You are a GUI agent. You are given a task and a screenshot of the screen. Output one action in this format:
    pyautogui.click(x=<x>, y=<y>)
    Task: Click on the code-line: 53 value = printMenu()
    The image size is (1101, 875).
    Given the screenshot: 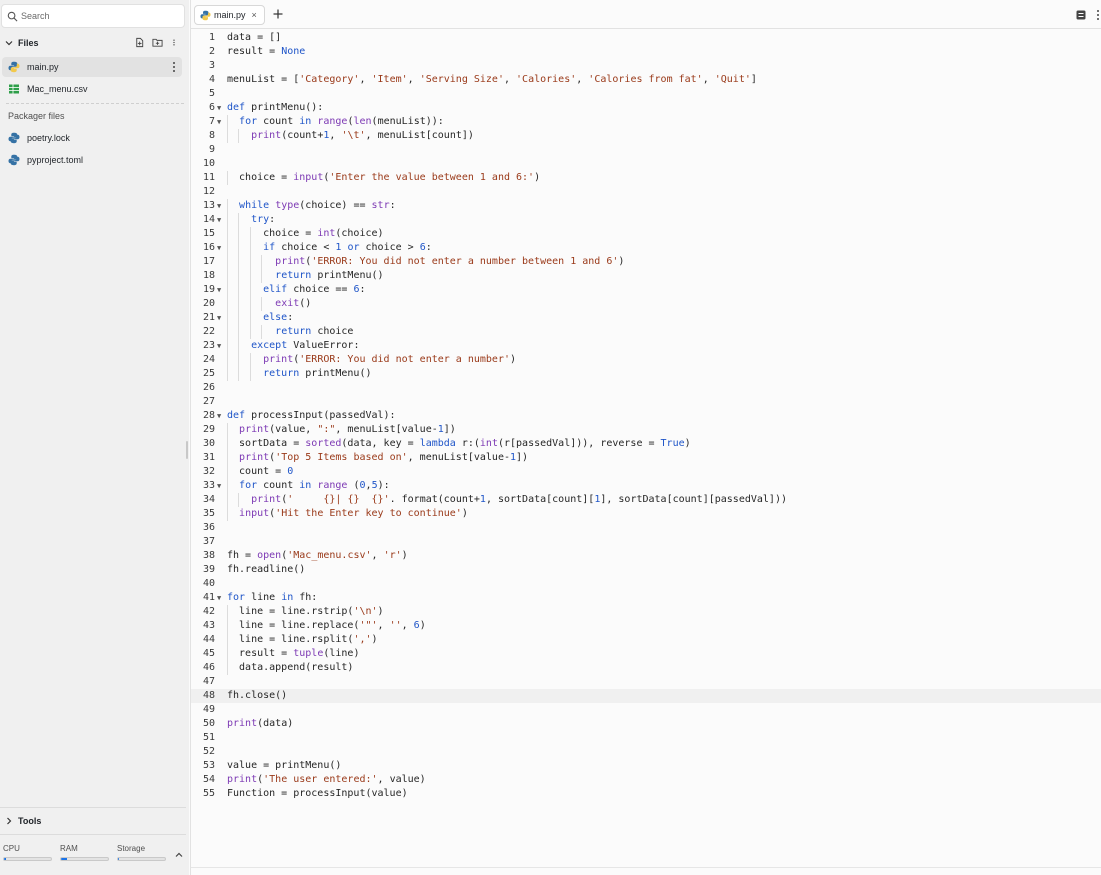 What is the action you would take?
    pyautogui.click(x=646, y=766)
    